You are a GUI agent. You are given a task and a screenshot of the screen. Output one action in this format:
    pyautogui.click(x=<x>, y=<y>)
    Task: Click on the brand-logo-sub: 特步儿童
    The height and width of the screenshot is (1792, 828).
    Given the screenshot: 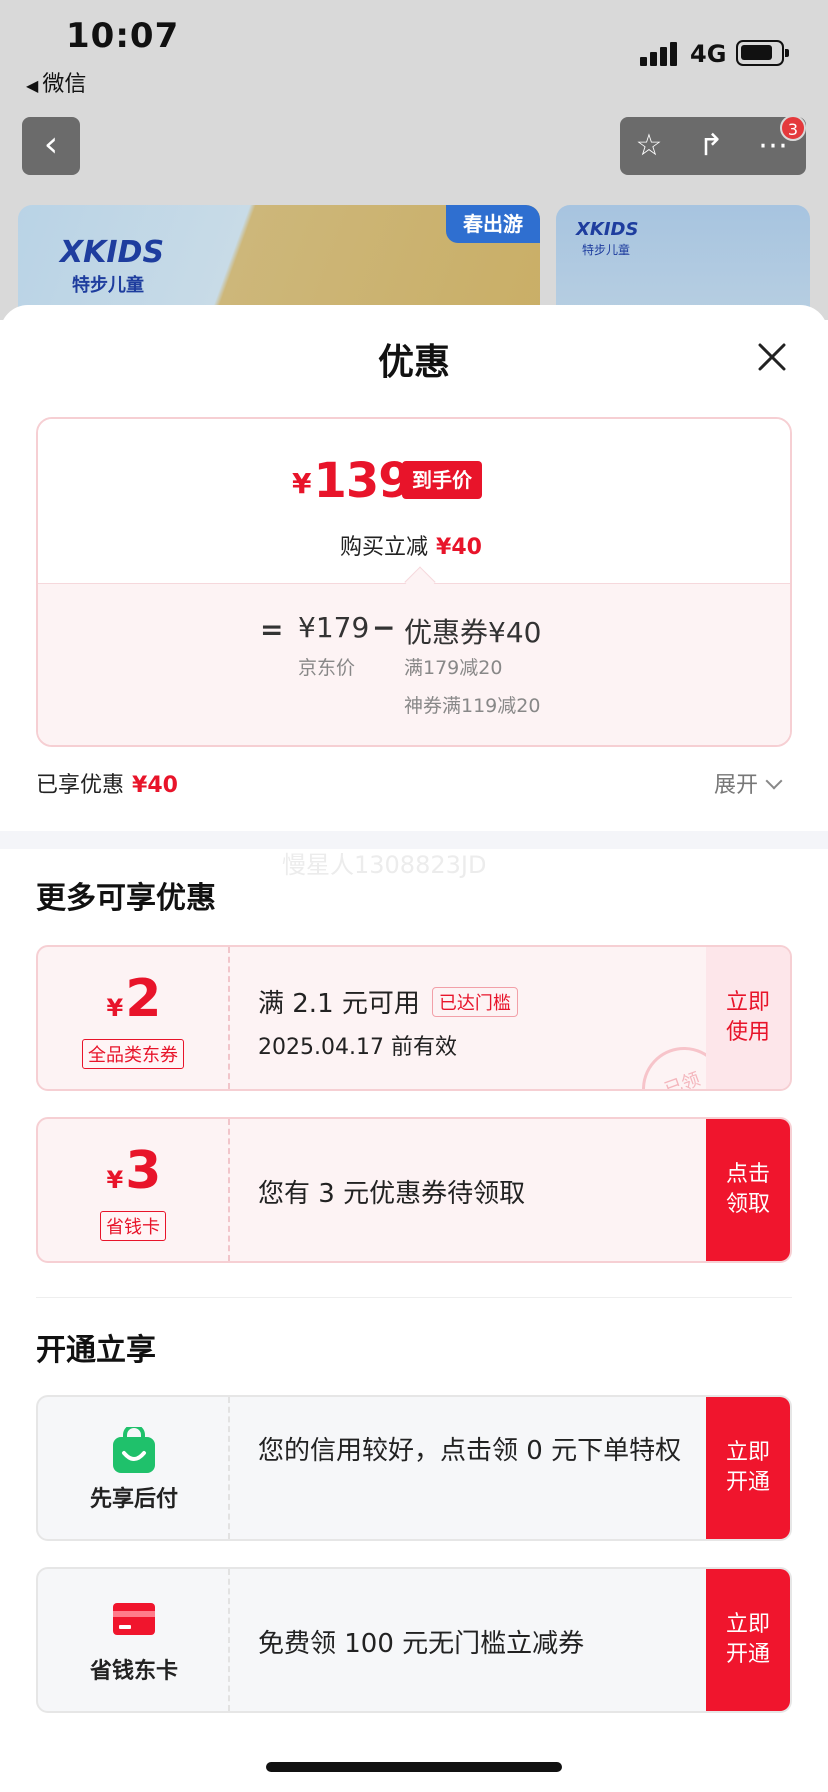 What is the action you would take?
    pyautogui.click(x=108, y=285)
    